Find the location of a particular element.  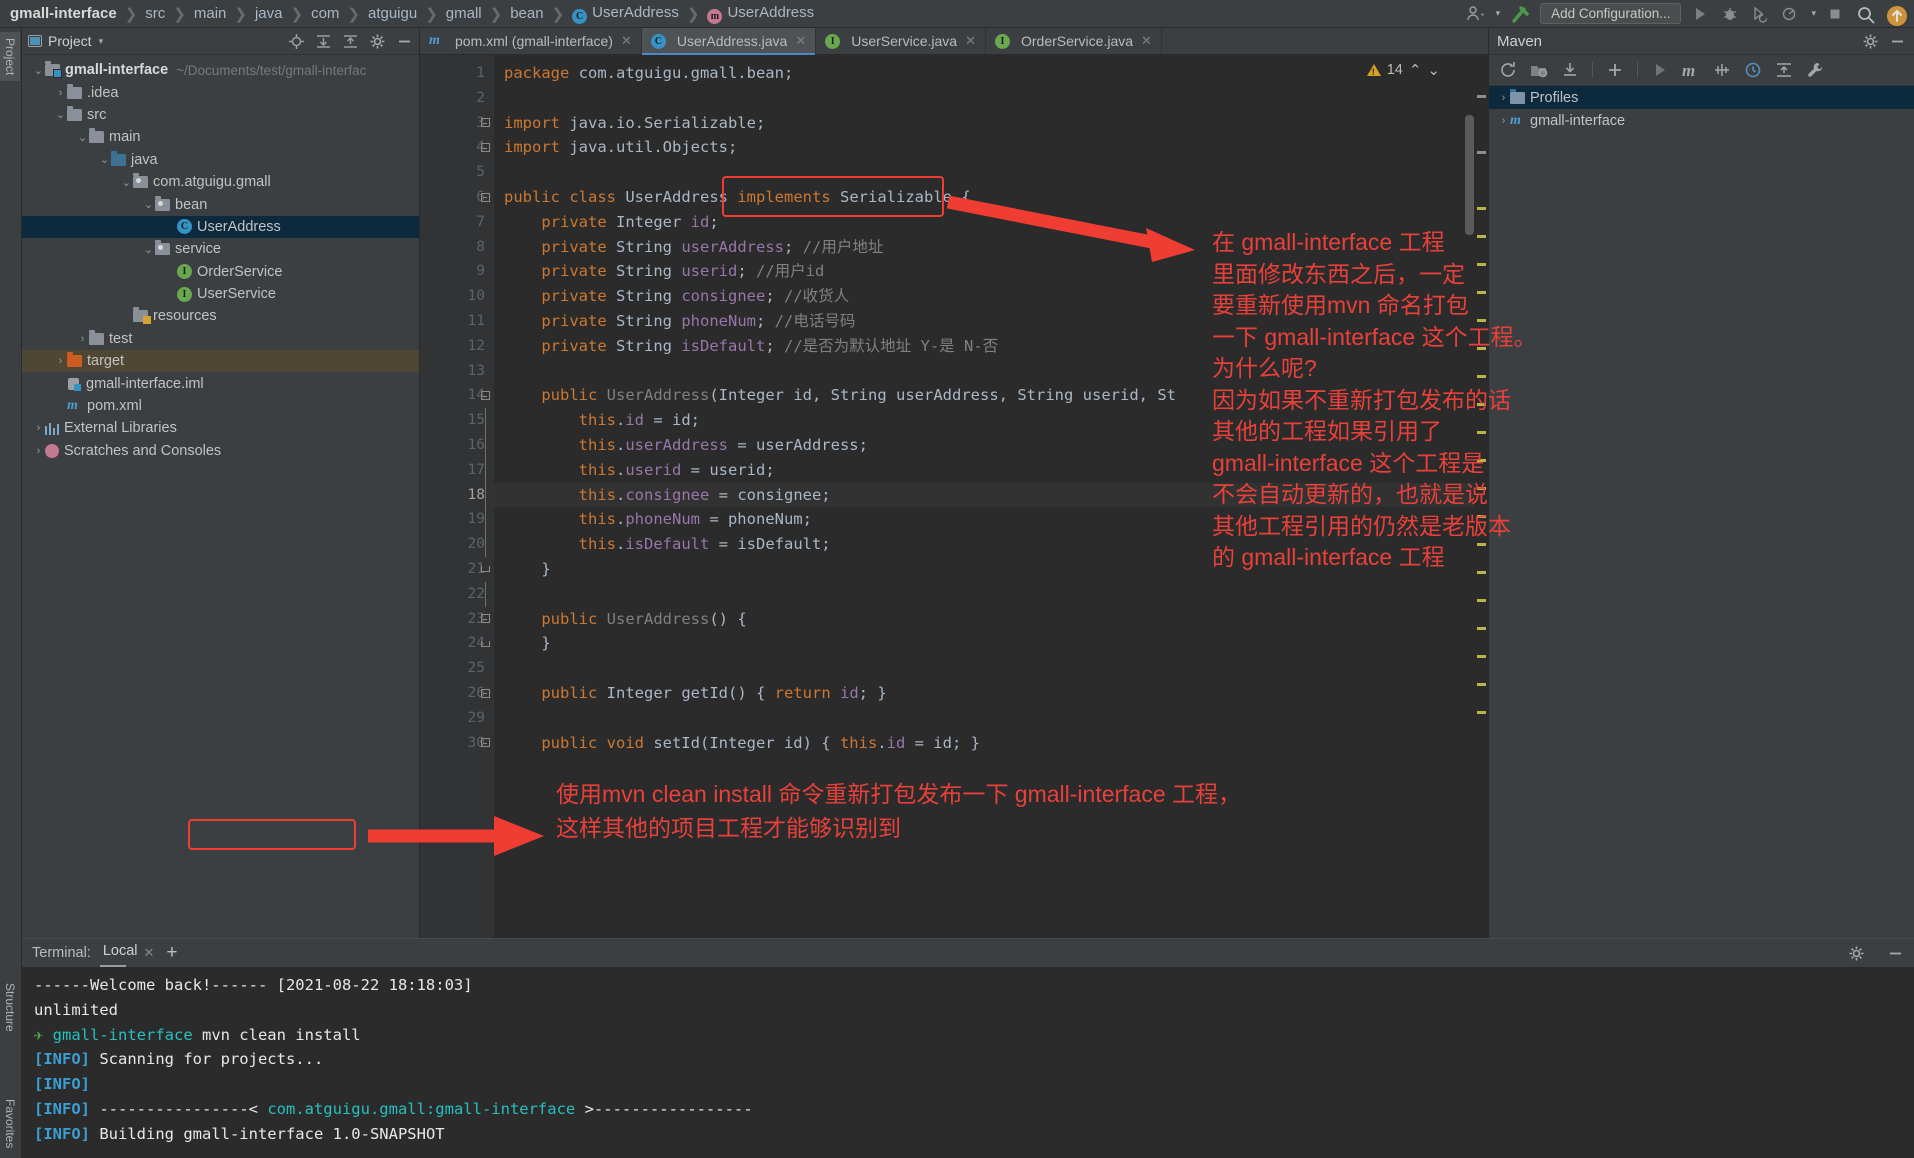

expand-all-icon is located at coordinates (323, 41).